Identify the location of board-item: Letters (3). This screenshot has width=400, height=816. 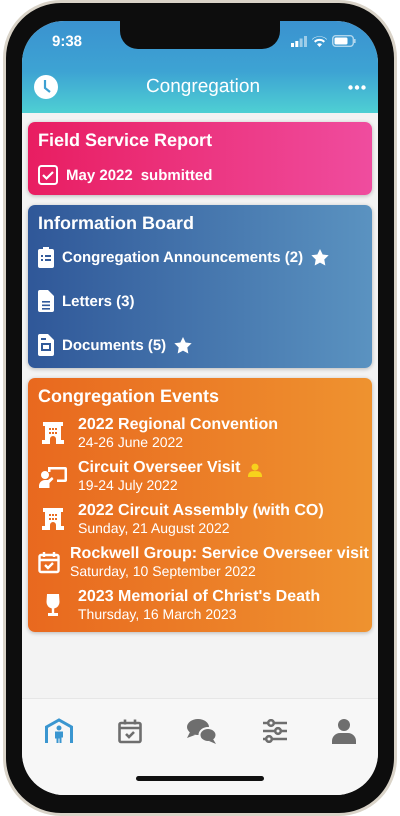
(98, 301).